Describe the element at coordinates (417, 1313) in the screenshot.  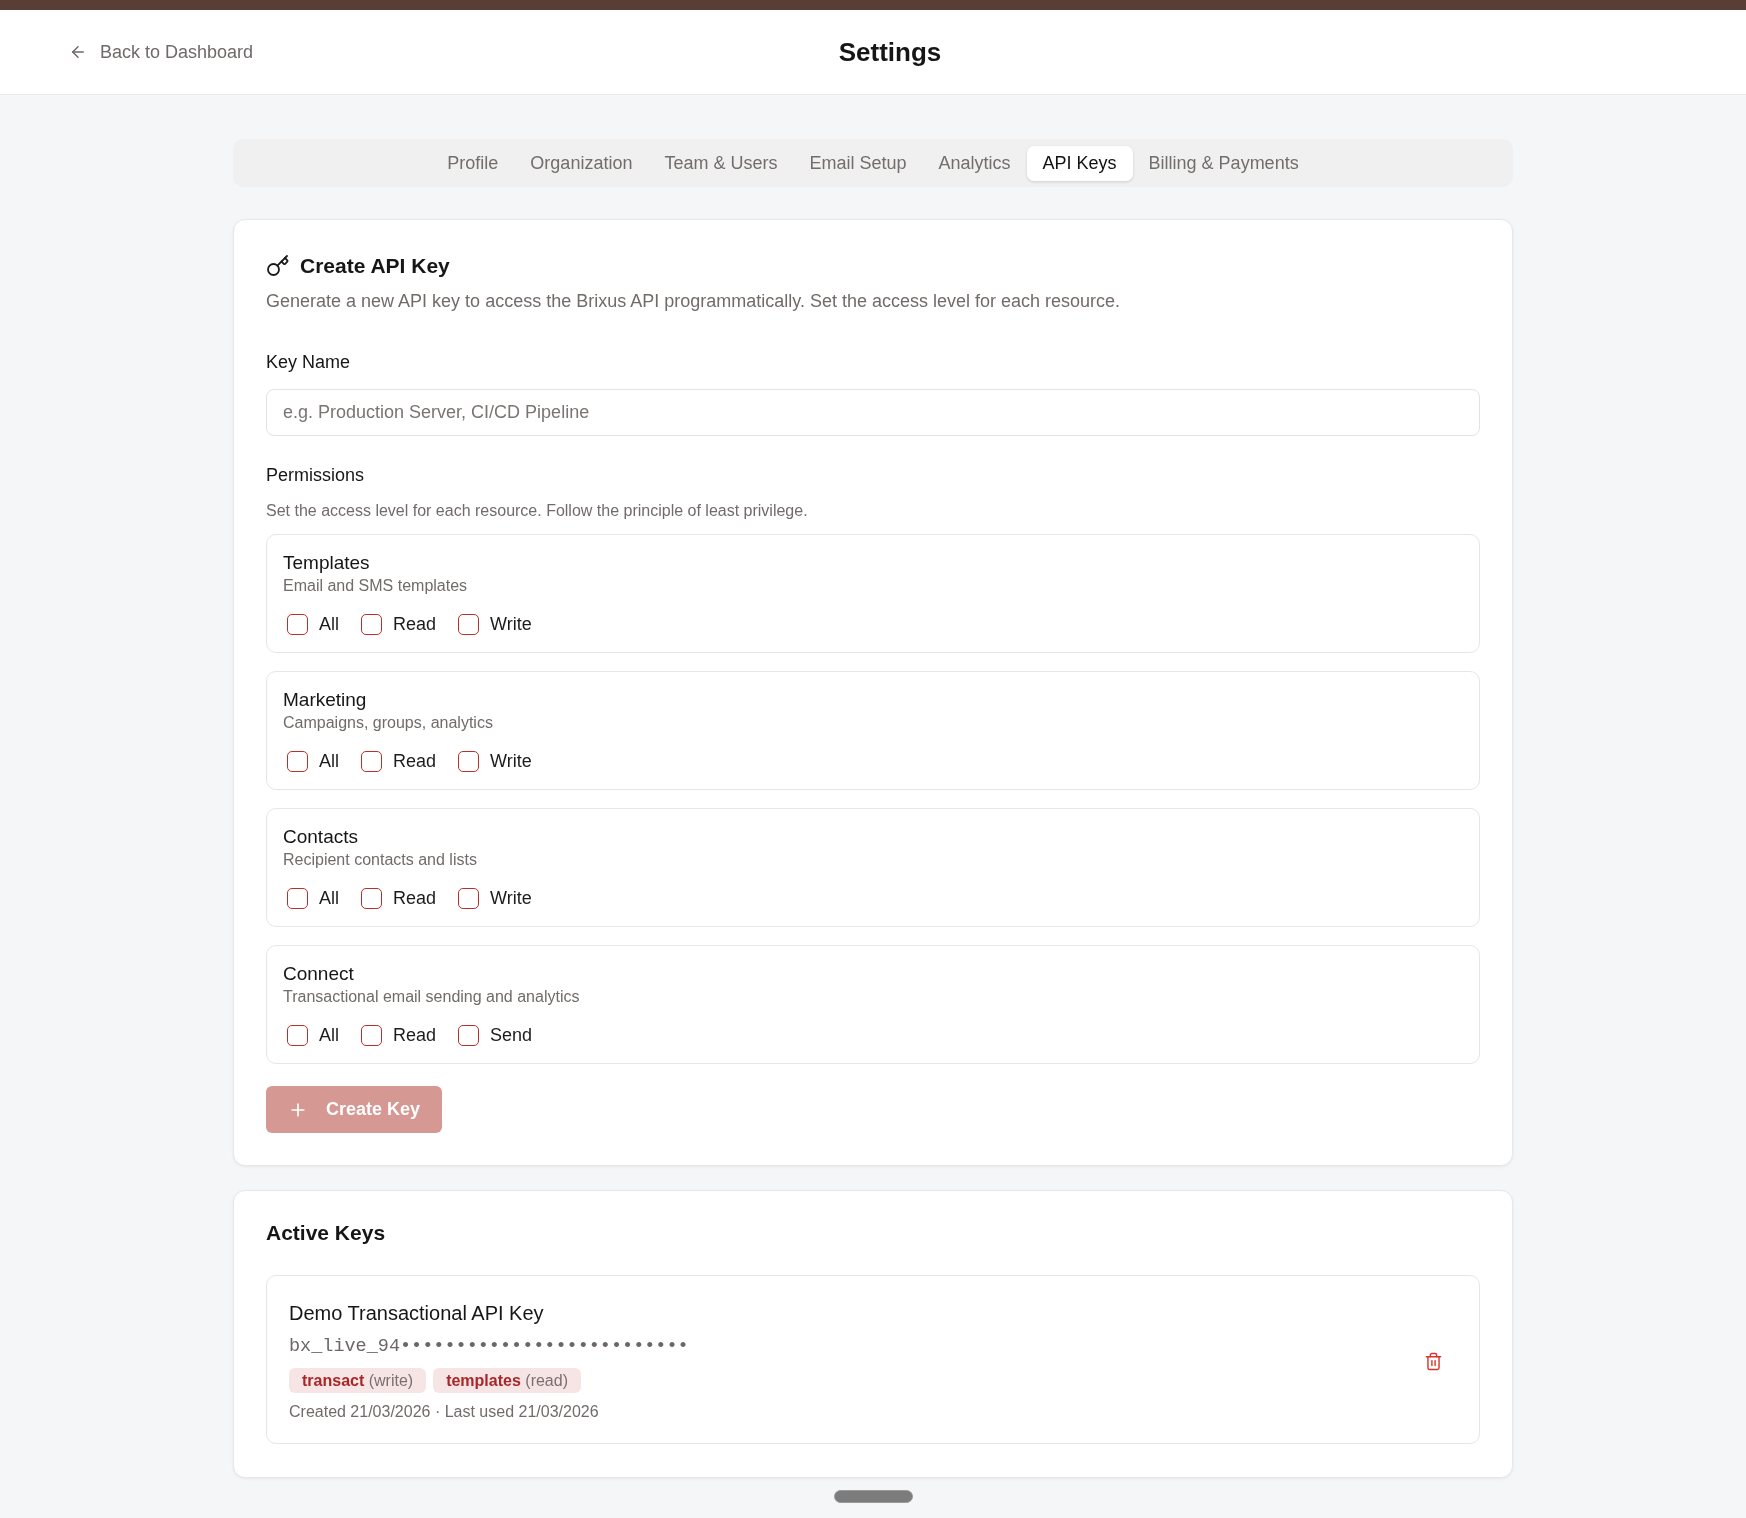
I see `key-name: Demo Transactional API Key` at that location.